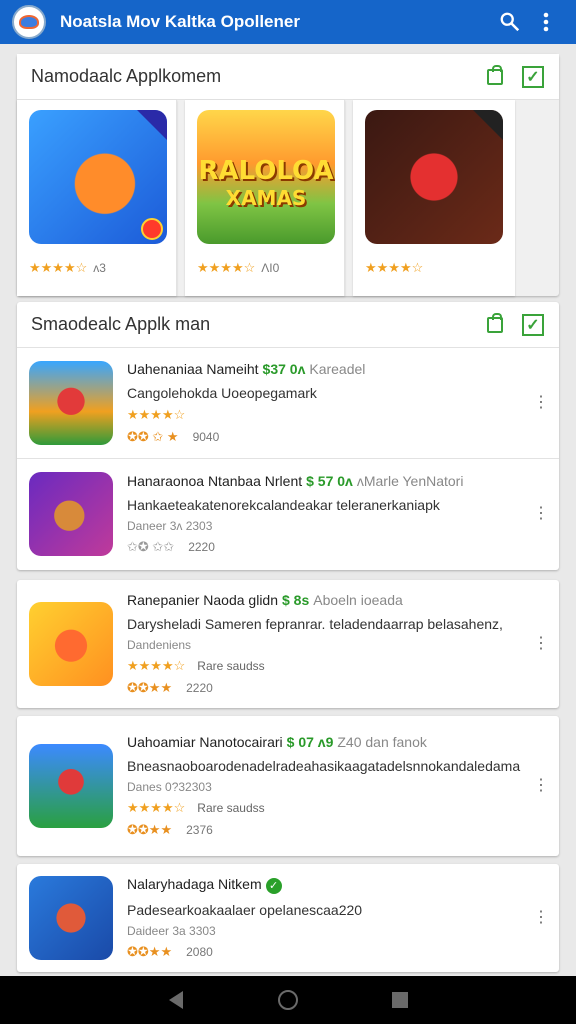  I want to click on recents-square-icon, so click(400, 1000).